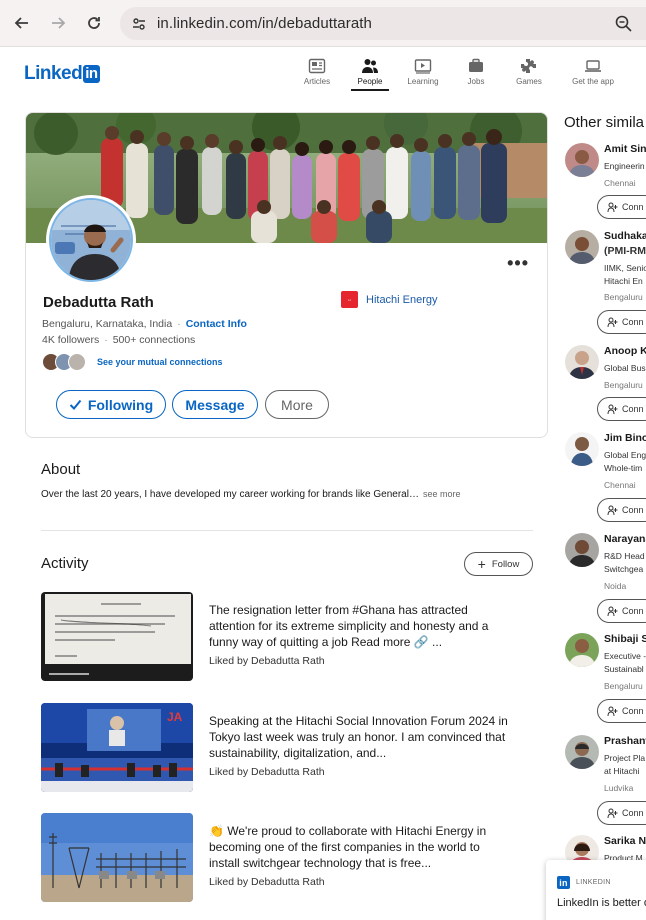 This screenshot has width=646, height=920. I want to click on followers-count: 4K followers, so click(71, 340).